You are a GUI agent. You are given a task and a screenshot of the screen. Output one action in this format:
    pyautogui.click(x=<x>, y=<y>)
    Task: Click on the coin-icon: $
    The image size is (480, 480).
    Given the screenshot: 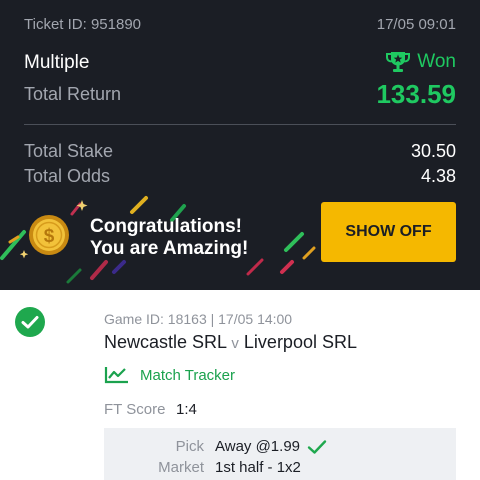 What is the action you would take?
    pyautogui.click(x=49, y=235)
    